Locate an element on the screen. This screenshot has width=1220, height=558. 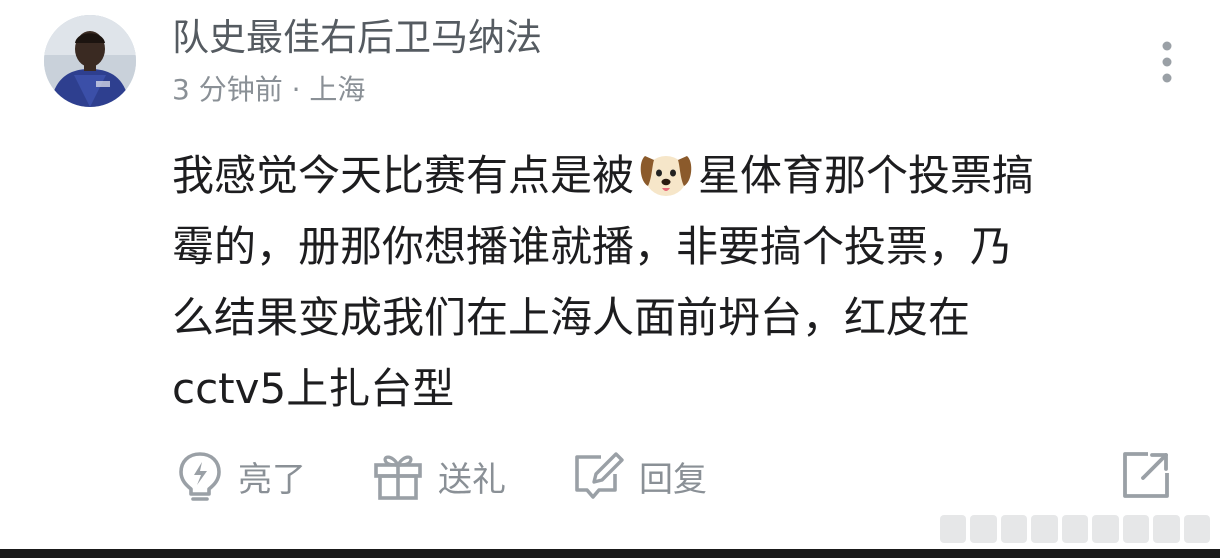
share-external-icon is located at coordinates (1146, 475).